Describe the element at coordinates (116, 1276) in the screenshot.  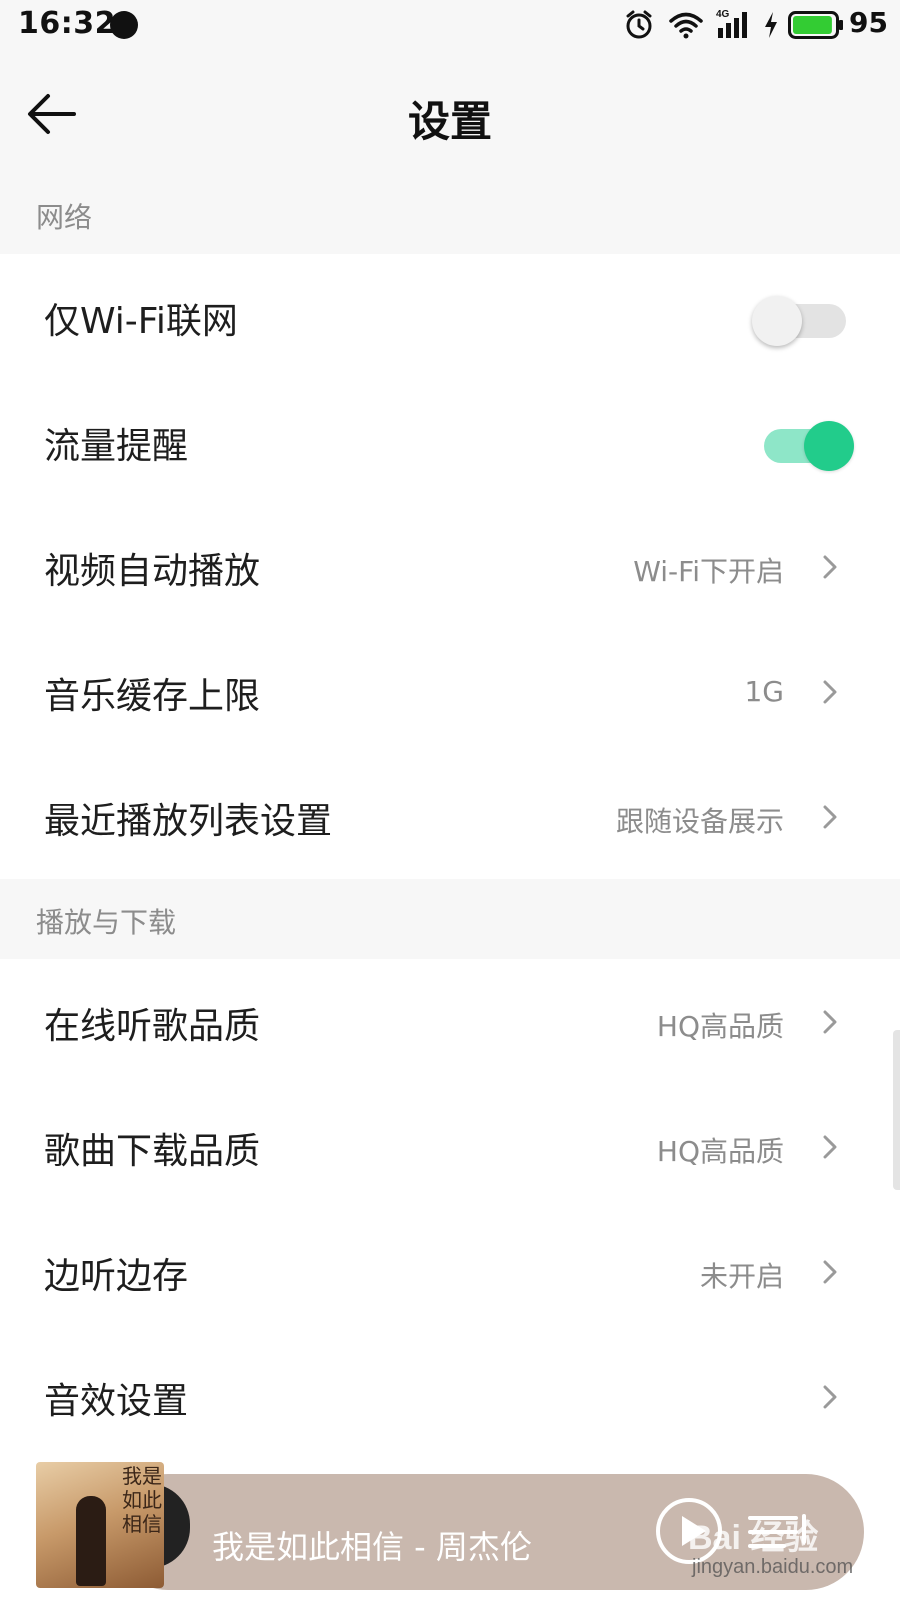
I see `setting-label: 边听边存` at that location.